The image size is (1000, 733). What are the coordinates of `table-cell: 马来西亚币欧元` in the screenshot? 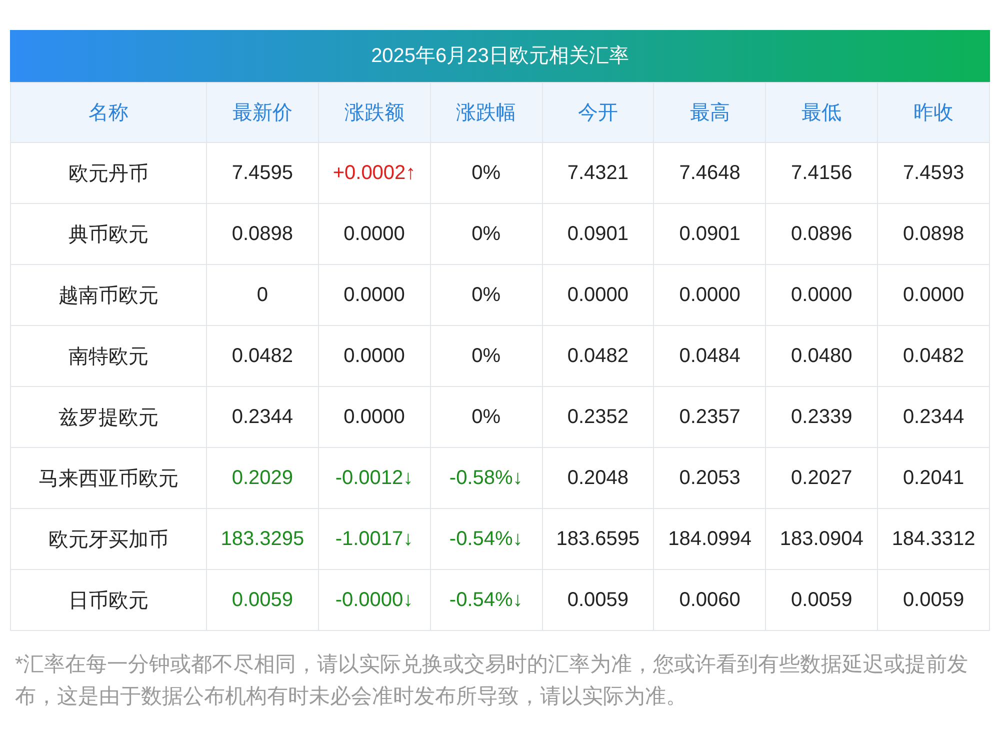 It's located at (108, 478).